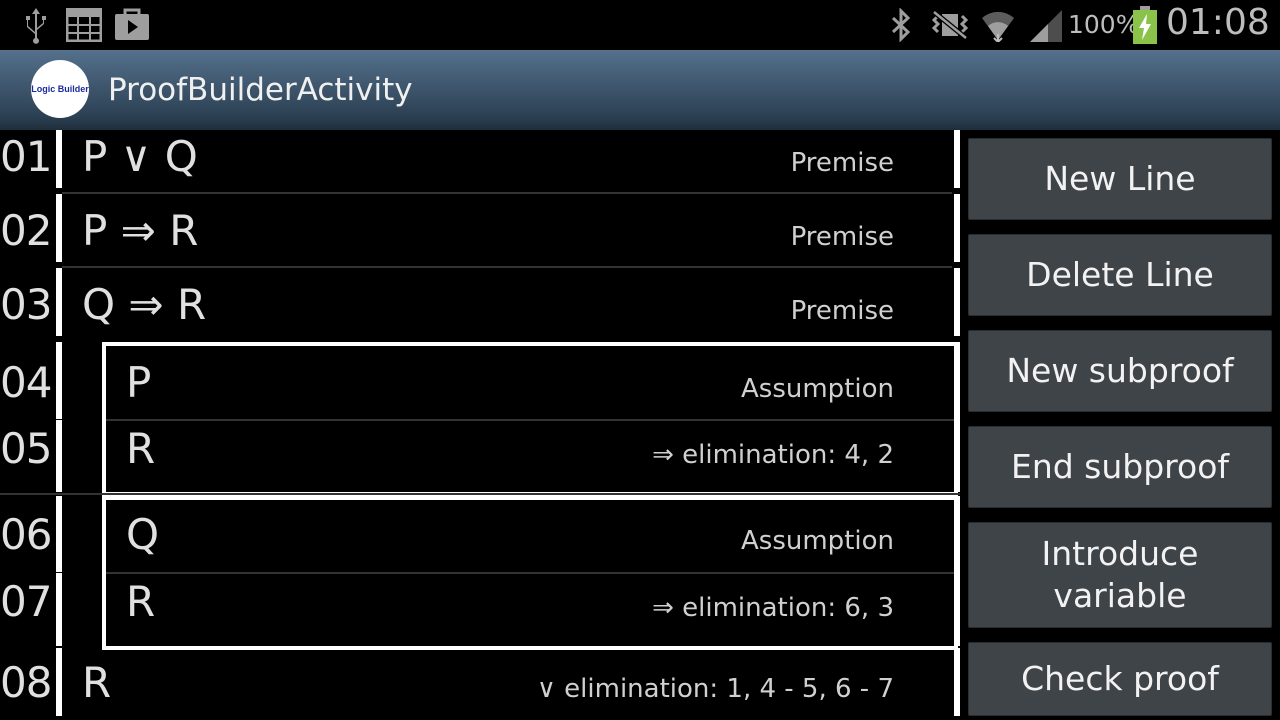 The image size is (1280, 720). I want to click on app-logo-text: Logic Builder, so click(60, 89).